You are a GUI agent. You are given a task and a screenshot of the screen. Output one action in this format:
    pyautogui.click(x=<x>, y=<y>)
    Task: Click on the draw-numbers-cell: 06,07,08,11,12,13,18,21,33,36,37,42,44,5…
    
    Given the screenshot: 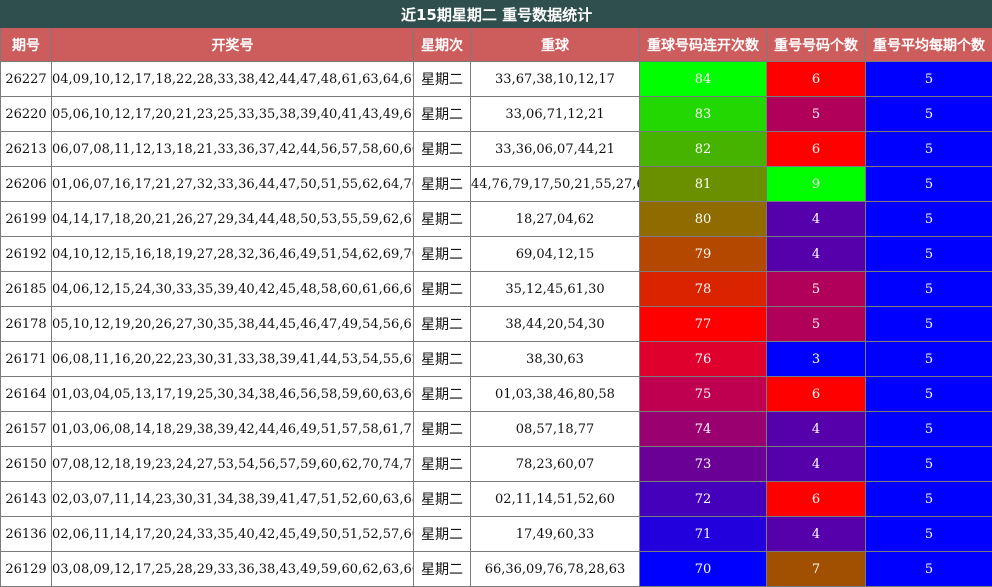 What is the action you would take?
    pyautogui.click(x=232, y=149)
    